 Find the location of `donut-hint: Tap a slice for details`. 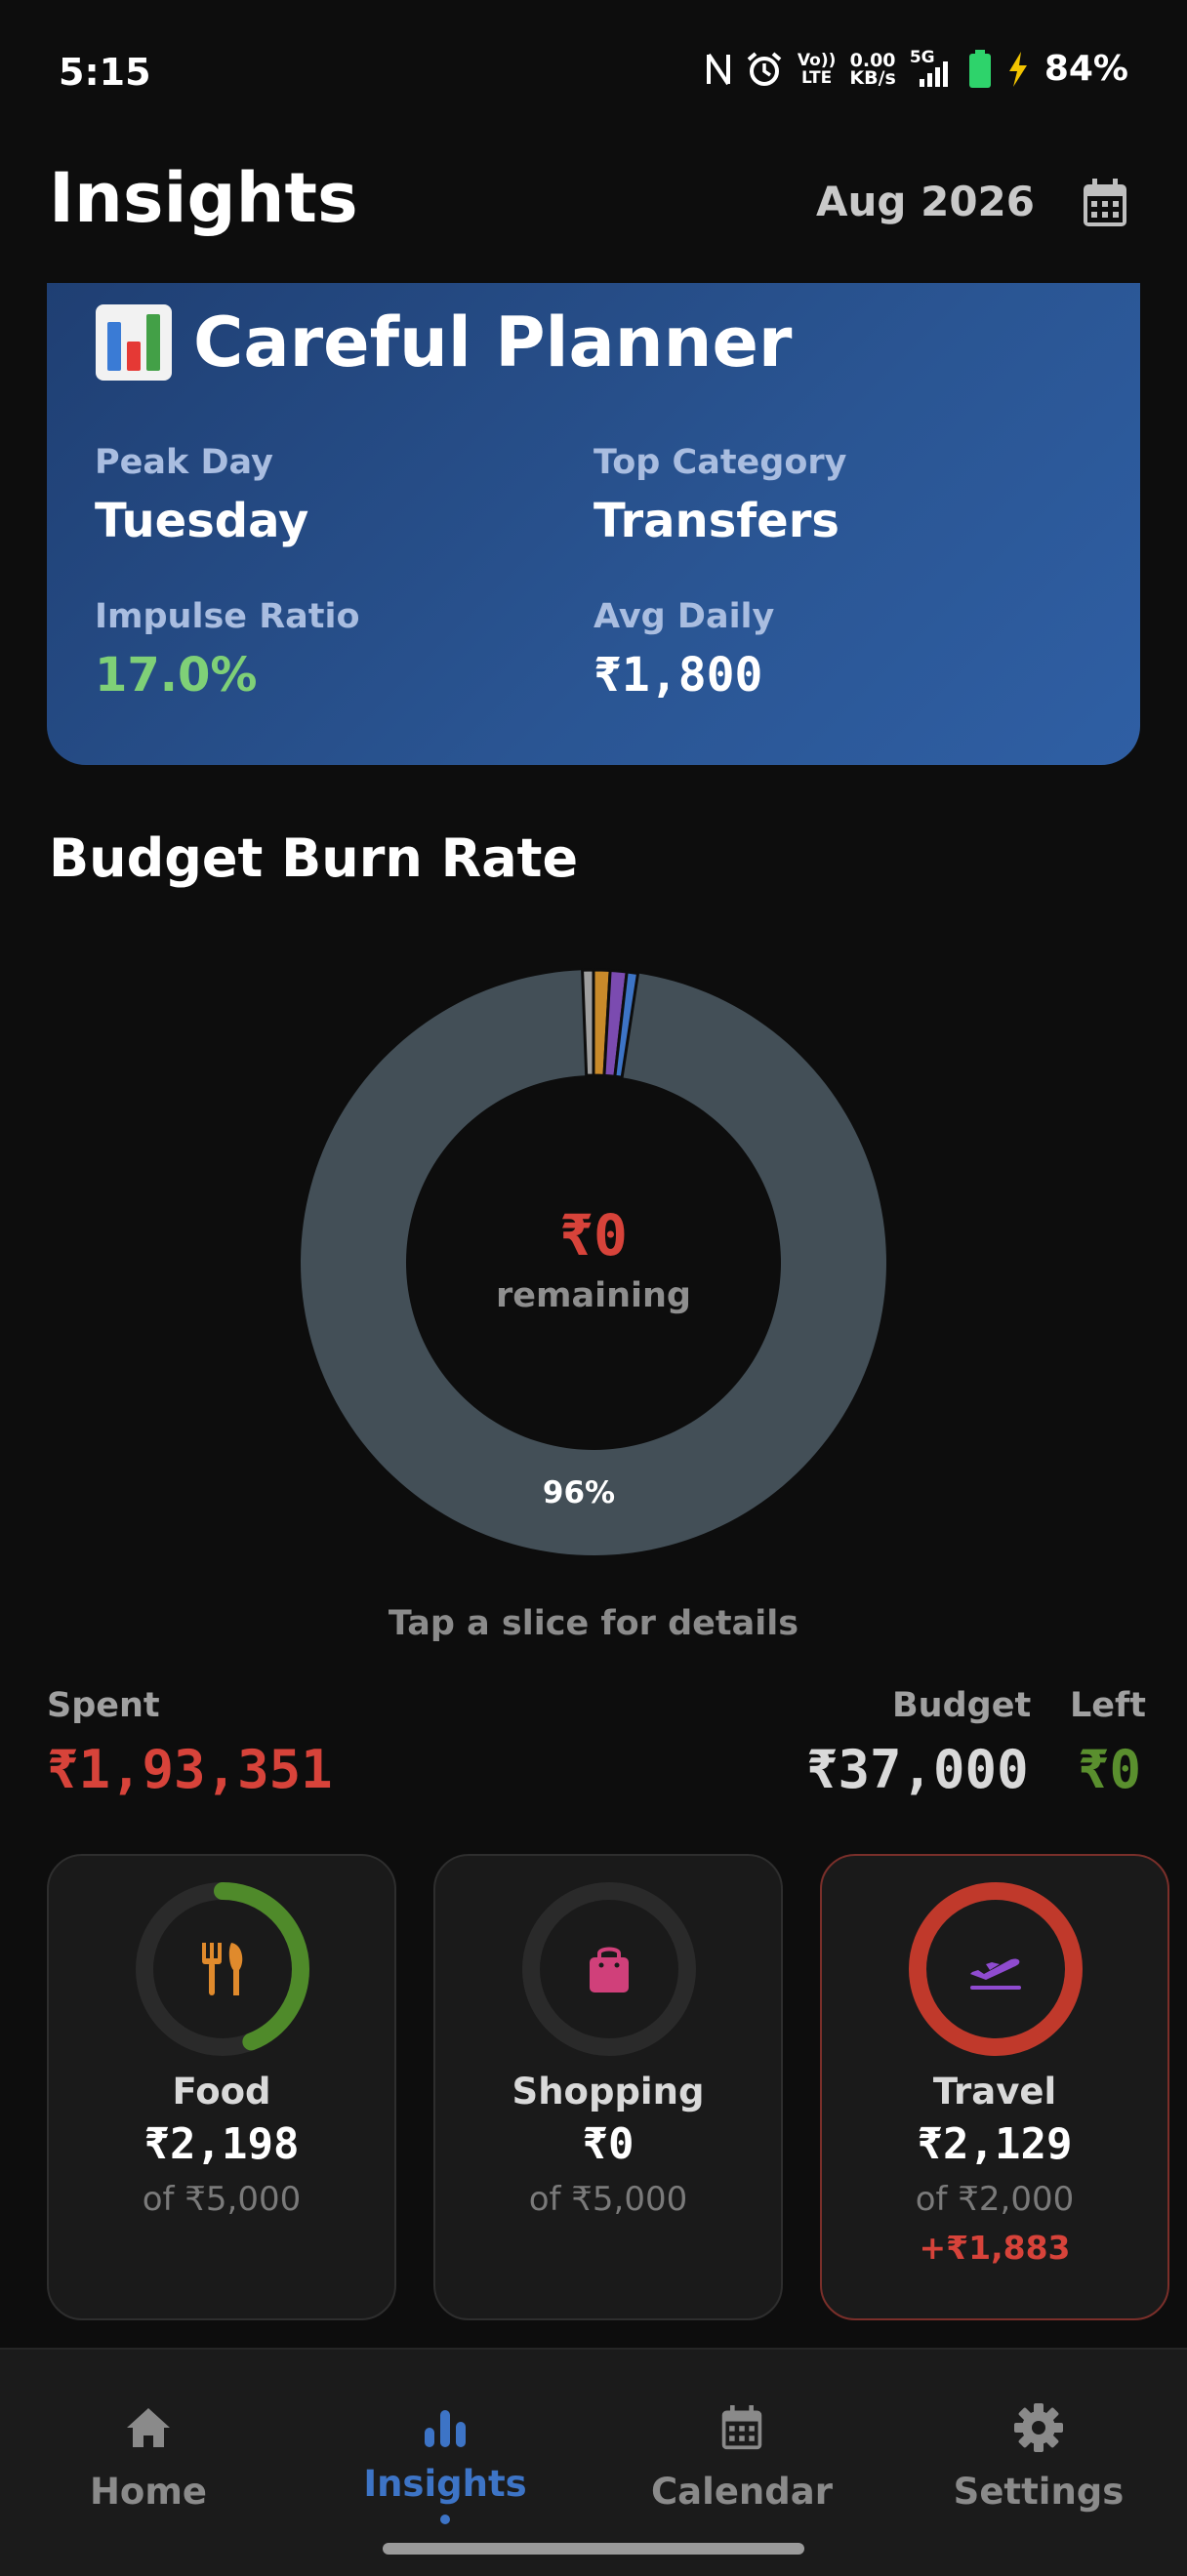

donut-hint: Tap a slice for details is located at coordinates (593, 1623).